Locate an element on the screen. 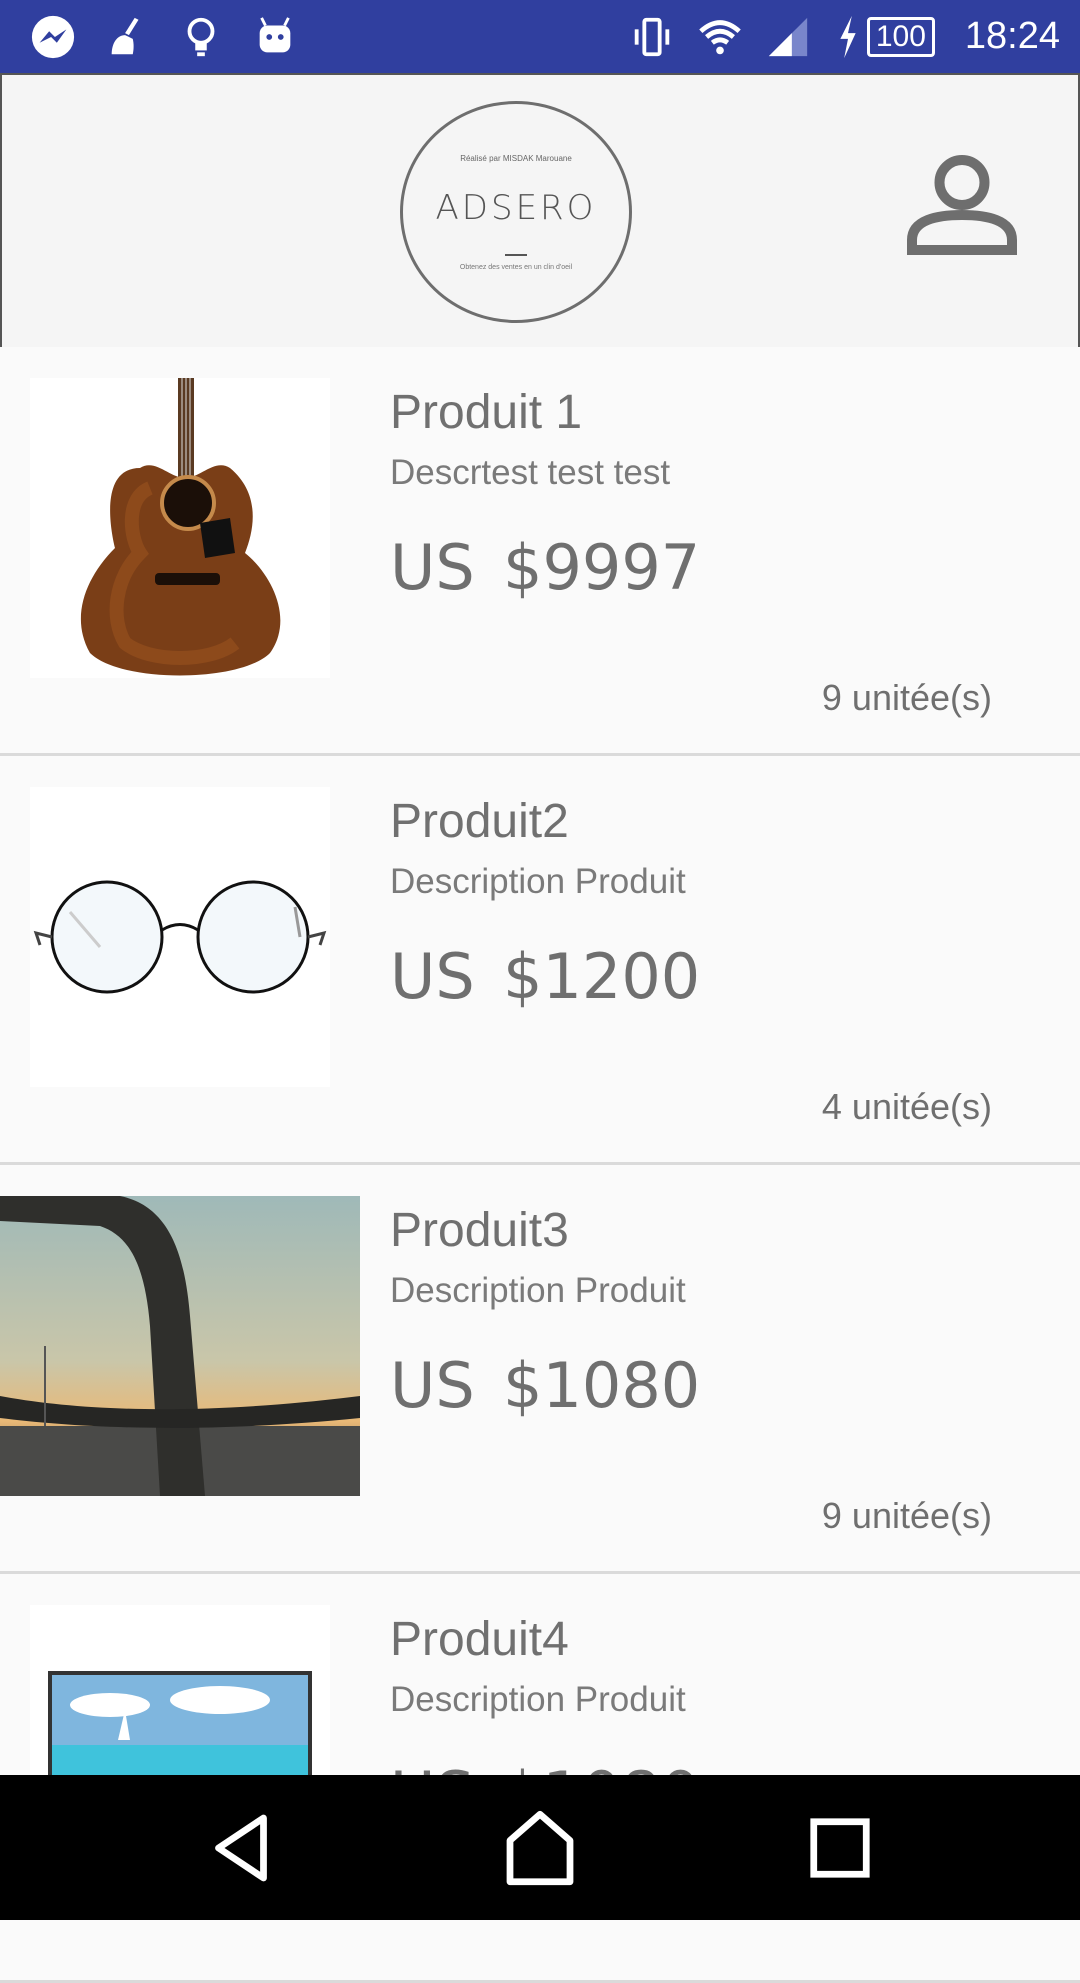  recents-button is located at coordinates (840, 1848).